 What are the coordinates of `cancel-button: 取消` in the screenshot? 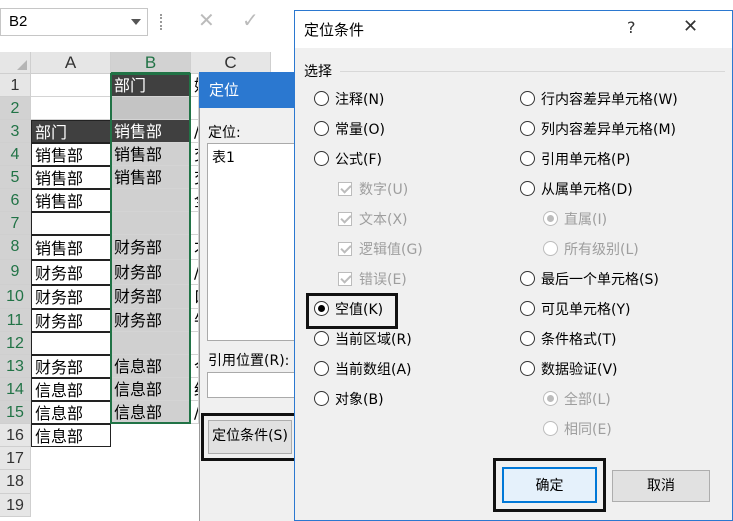 It's located at (661, 486).